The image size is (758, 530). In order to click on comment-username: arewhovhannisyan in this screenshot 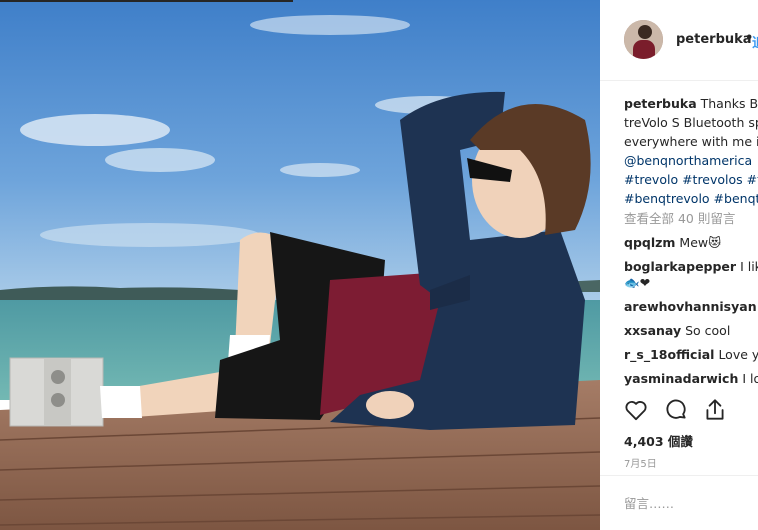, I will do `click(690, 306)`.